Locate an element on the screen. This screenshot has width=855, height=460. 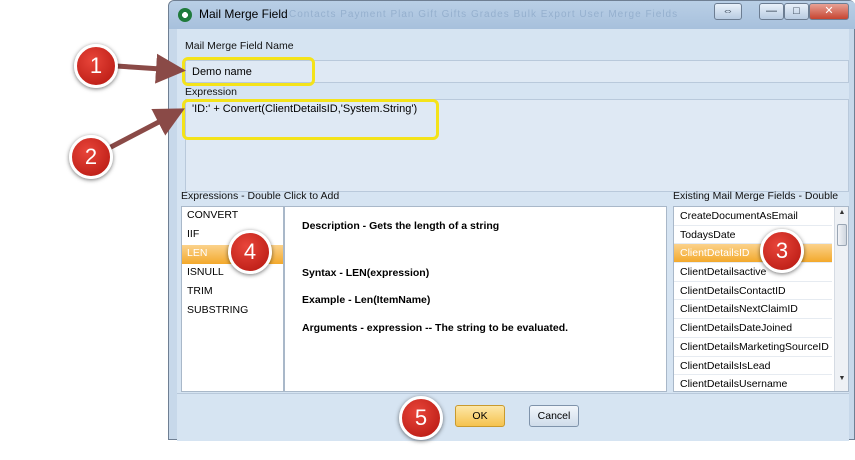
annotation-badge-3: 3 is located at coordinates (782, 251).